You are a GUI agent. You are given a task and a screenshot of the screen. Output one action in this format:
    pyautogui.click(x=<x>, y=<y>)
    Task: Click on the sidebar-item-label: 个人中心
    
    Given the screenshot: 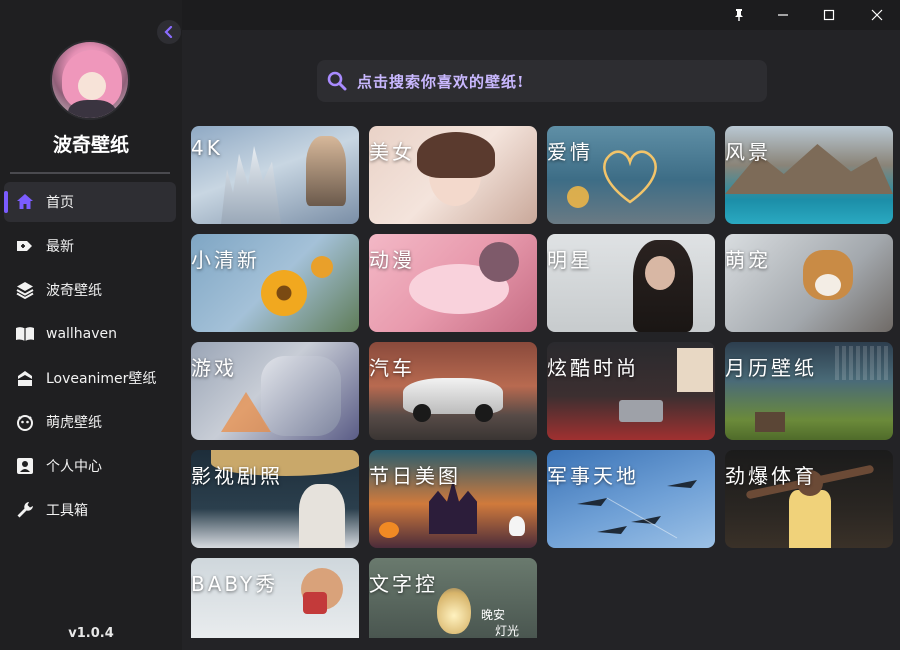 What is the action you would take?
    pyautogui.click(x=74, y=467)
    